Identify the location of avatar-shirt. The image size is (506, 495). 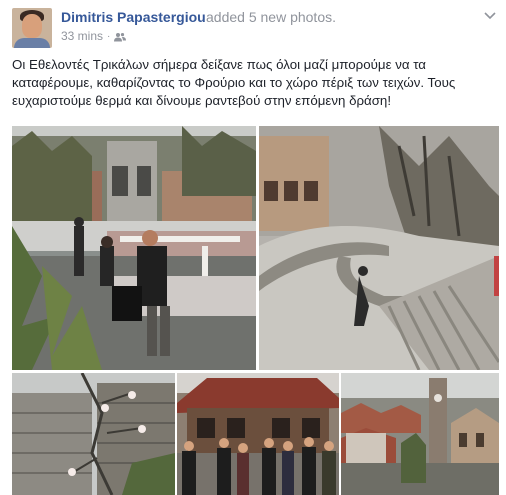
(32, 43).